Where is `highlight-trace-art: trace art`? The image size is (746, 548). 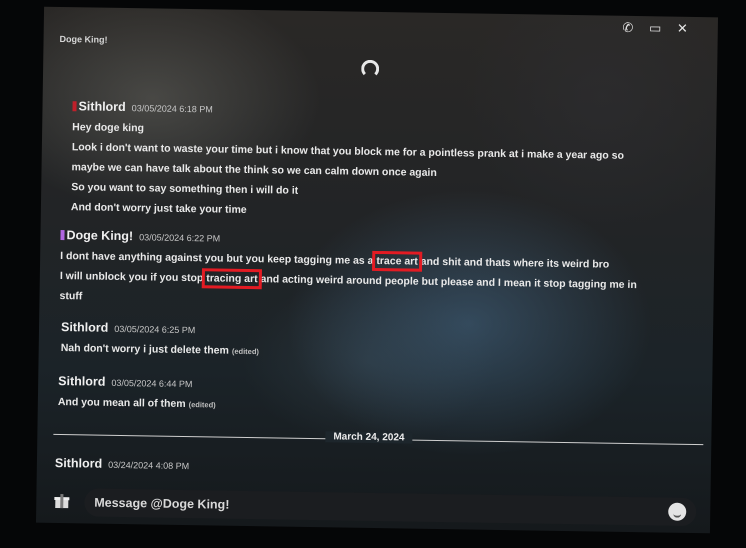
highlight-trace-art: trace art is located at coordinates (397, 261).